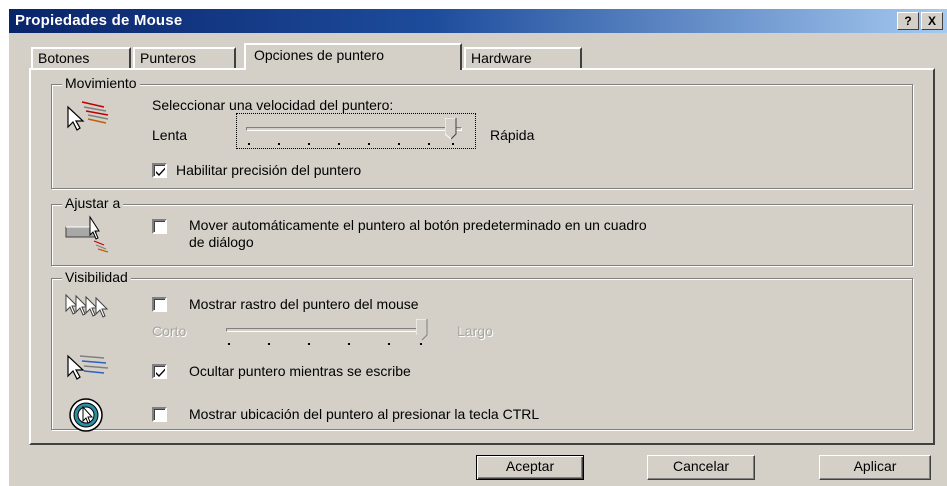 The height and width of the screenshot is (486, 947). Describe the element at coordinates (64, 58) in the screenshot. I see `tab-label: Botones` at that location.